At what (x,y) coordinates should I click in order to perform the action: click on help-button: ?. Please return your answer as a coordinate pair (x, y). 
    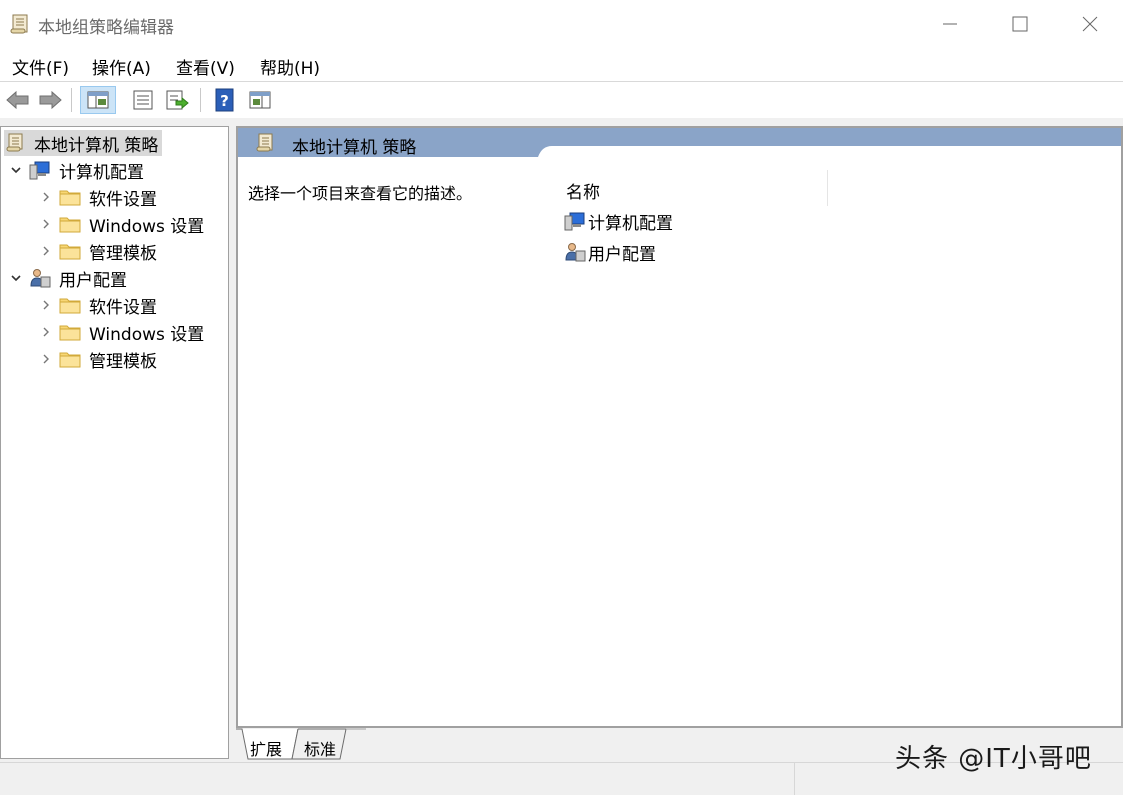
    Looking at the image, I should click on (225, 100).